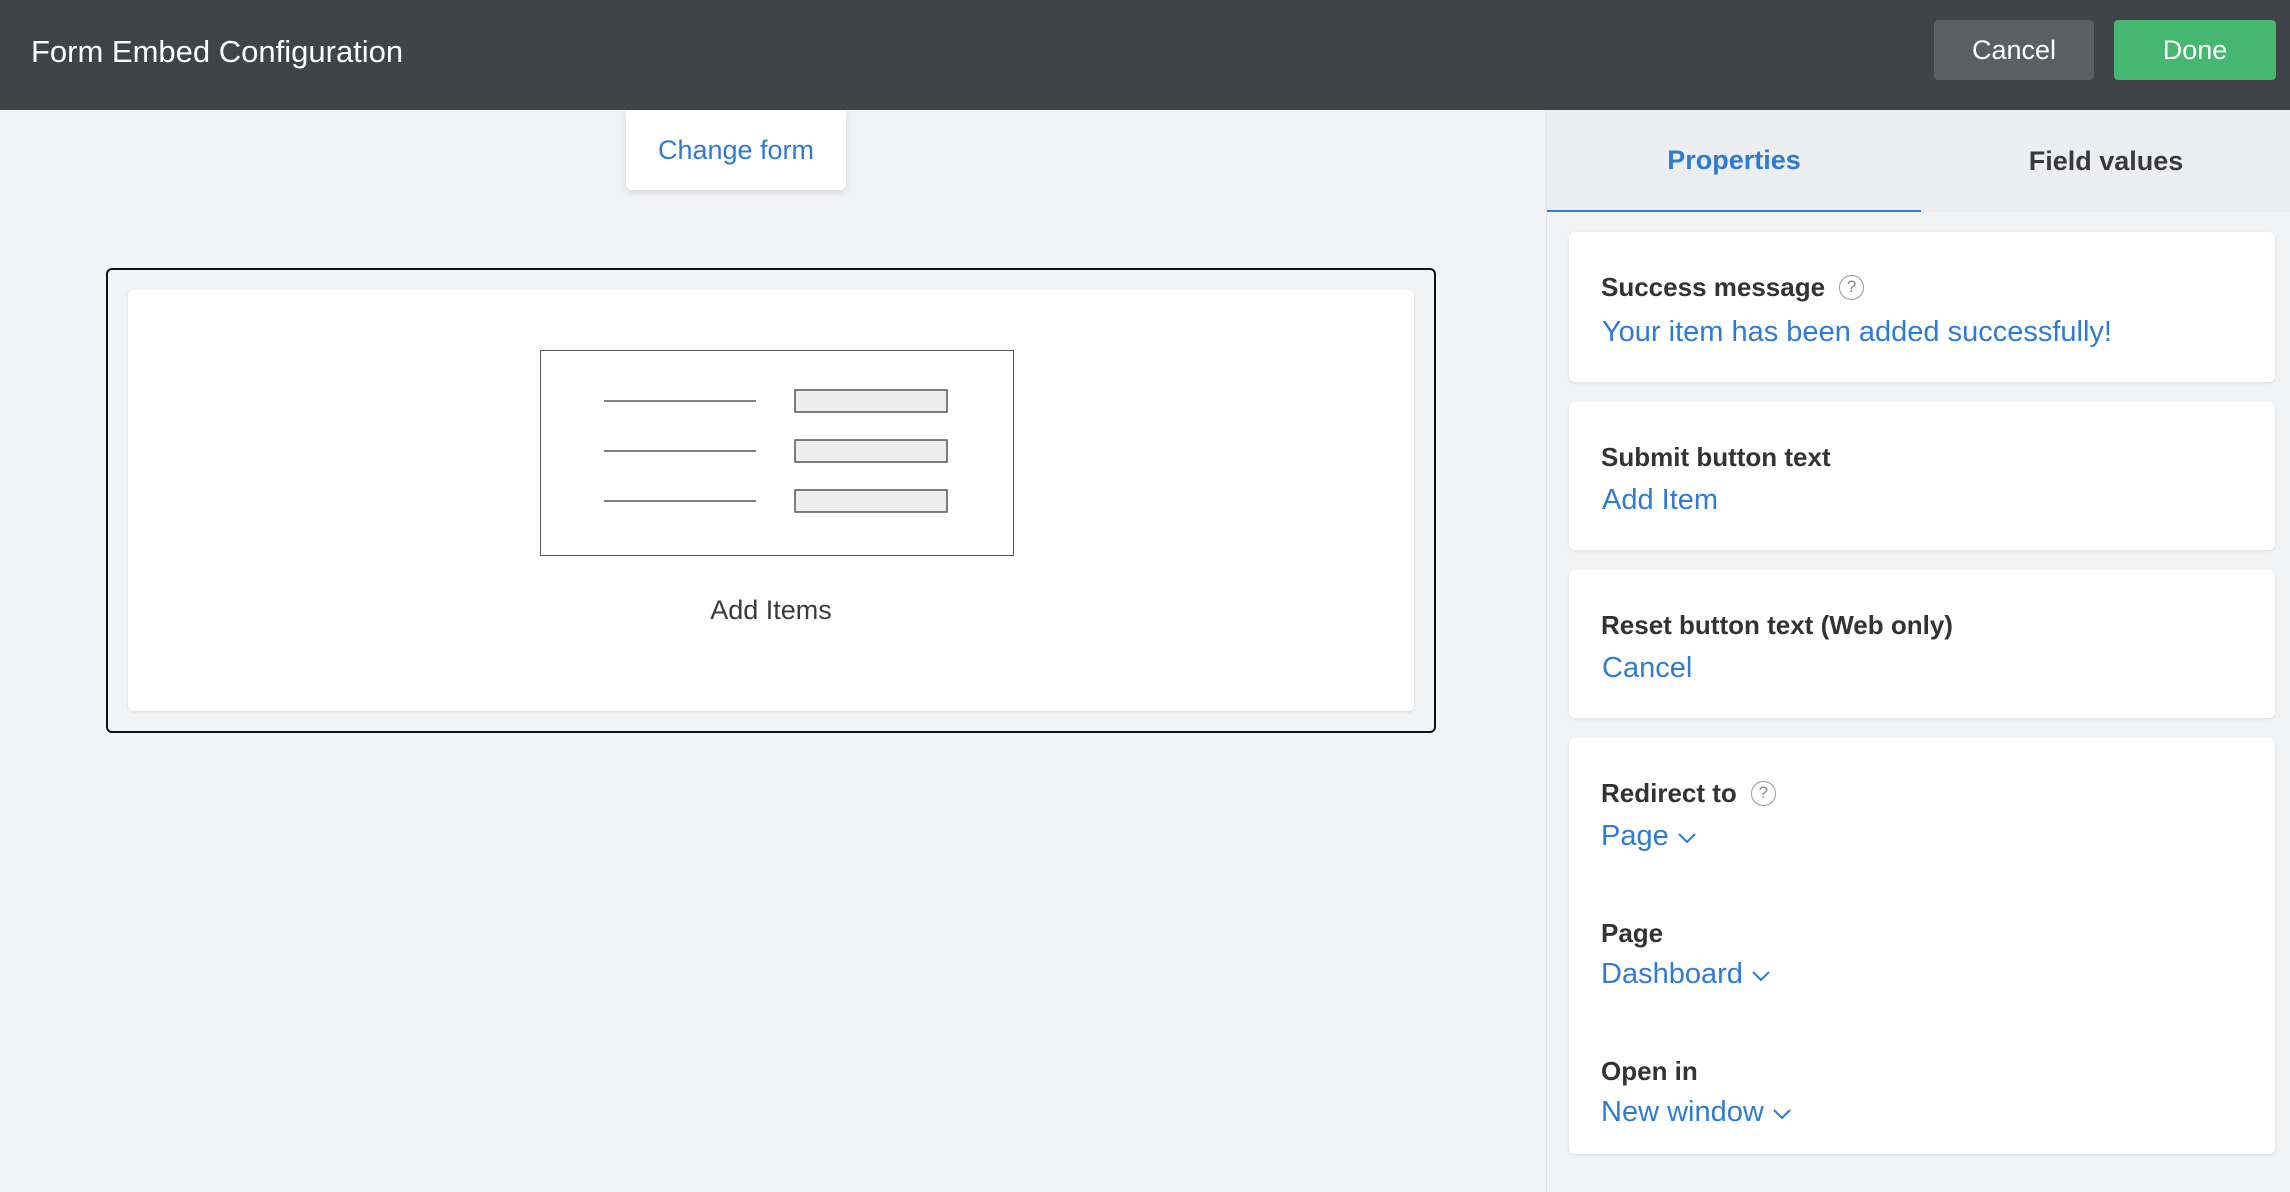  Describe the element at coordinates (1647, 668) in the screenshot. I see `reset-button-text-field: Cancel` at that location.